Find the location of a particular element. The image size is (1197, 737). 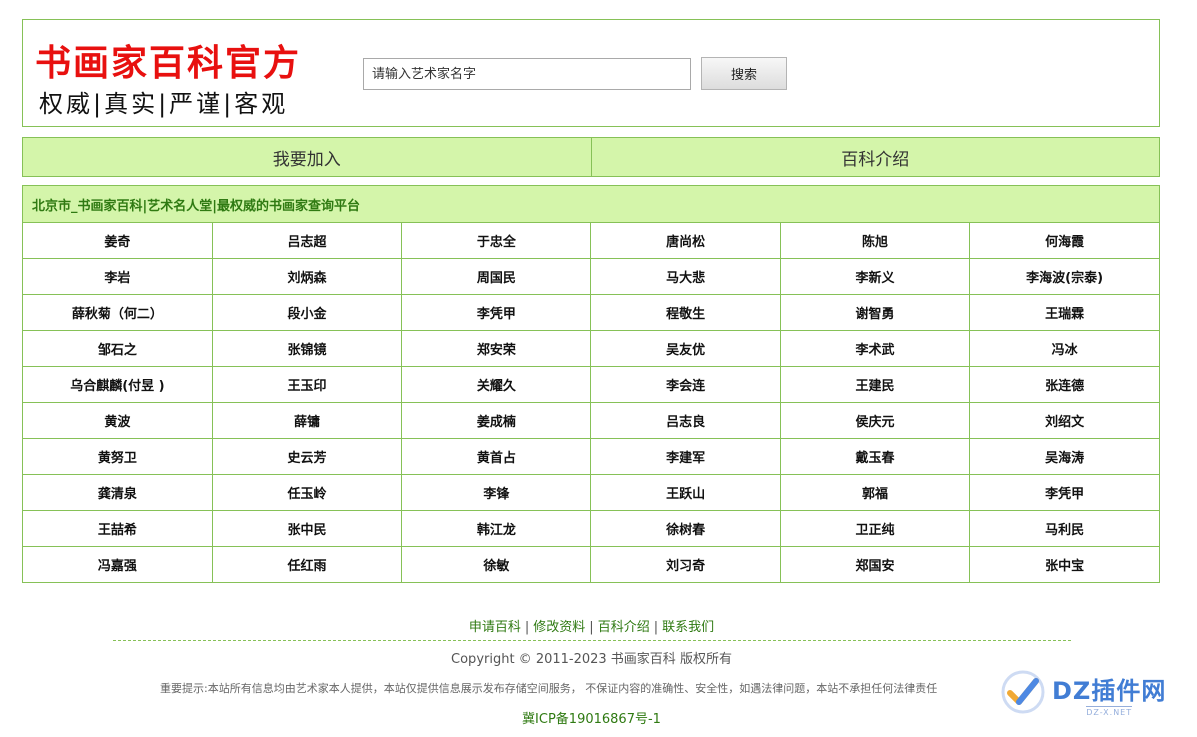

table-row: 李岩 刘炳森 周国民 马大悲 李新义 李海波(宗泰) is located at coordinates (591, 276).